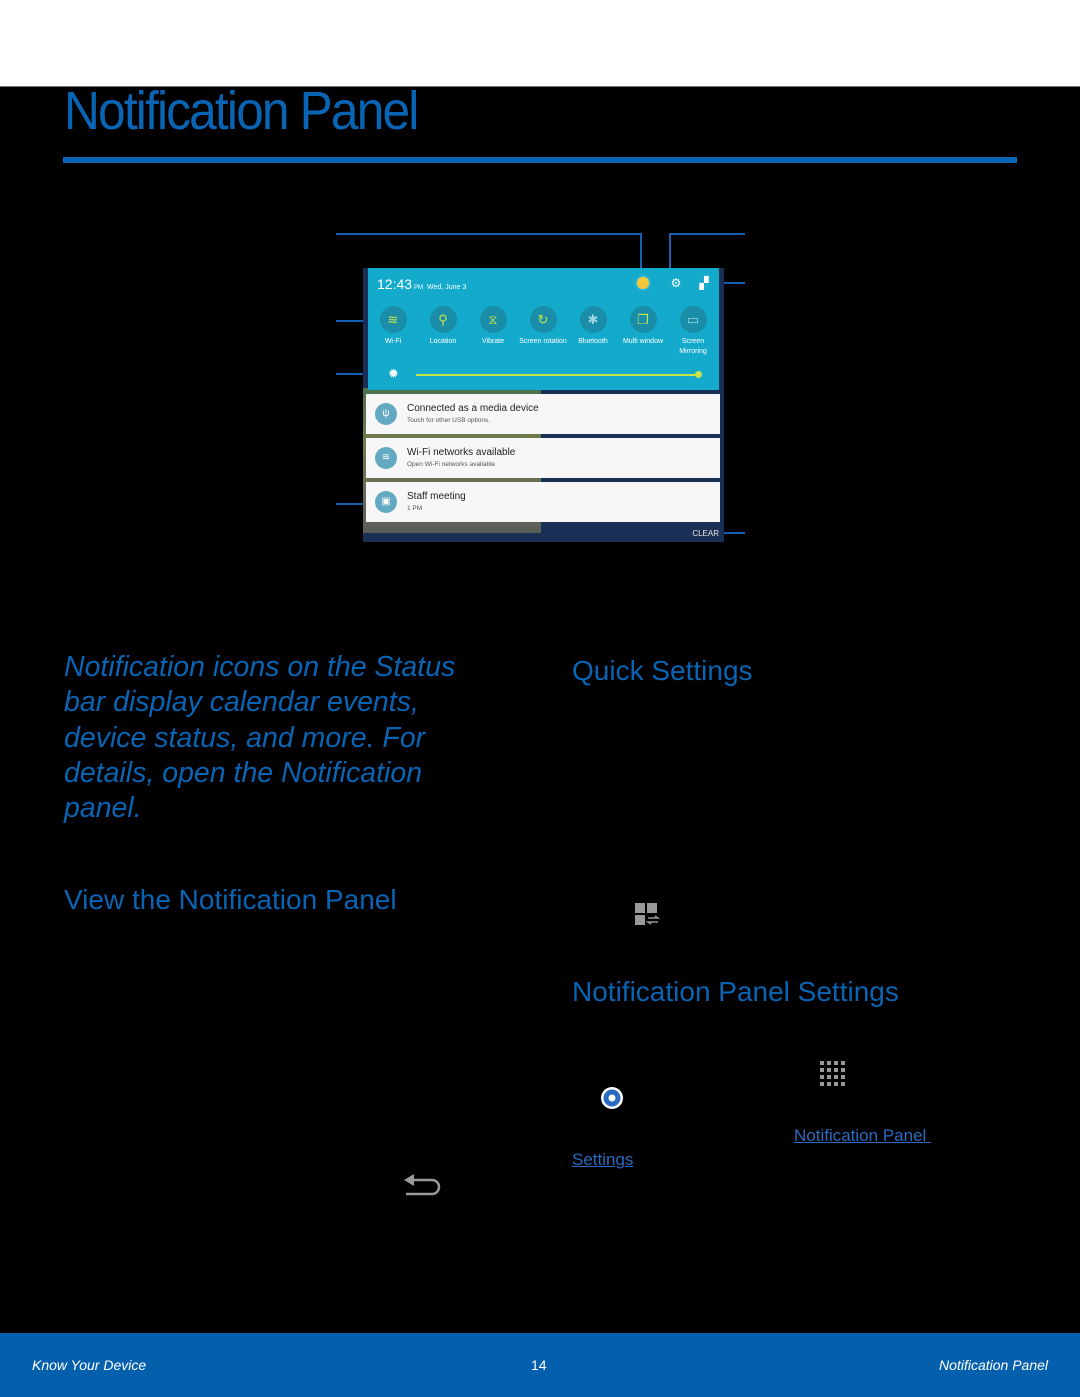 The width and height of the screenshot is (1080, 1397). I want to click on ampm: PM, so click(419, 288).